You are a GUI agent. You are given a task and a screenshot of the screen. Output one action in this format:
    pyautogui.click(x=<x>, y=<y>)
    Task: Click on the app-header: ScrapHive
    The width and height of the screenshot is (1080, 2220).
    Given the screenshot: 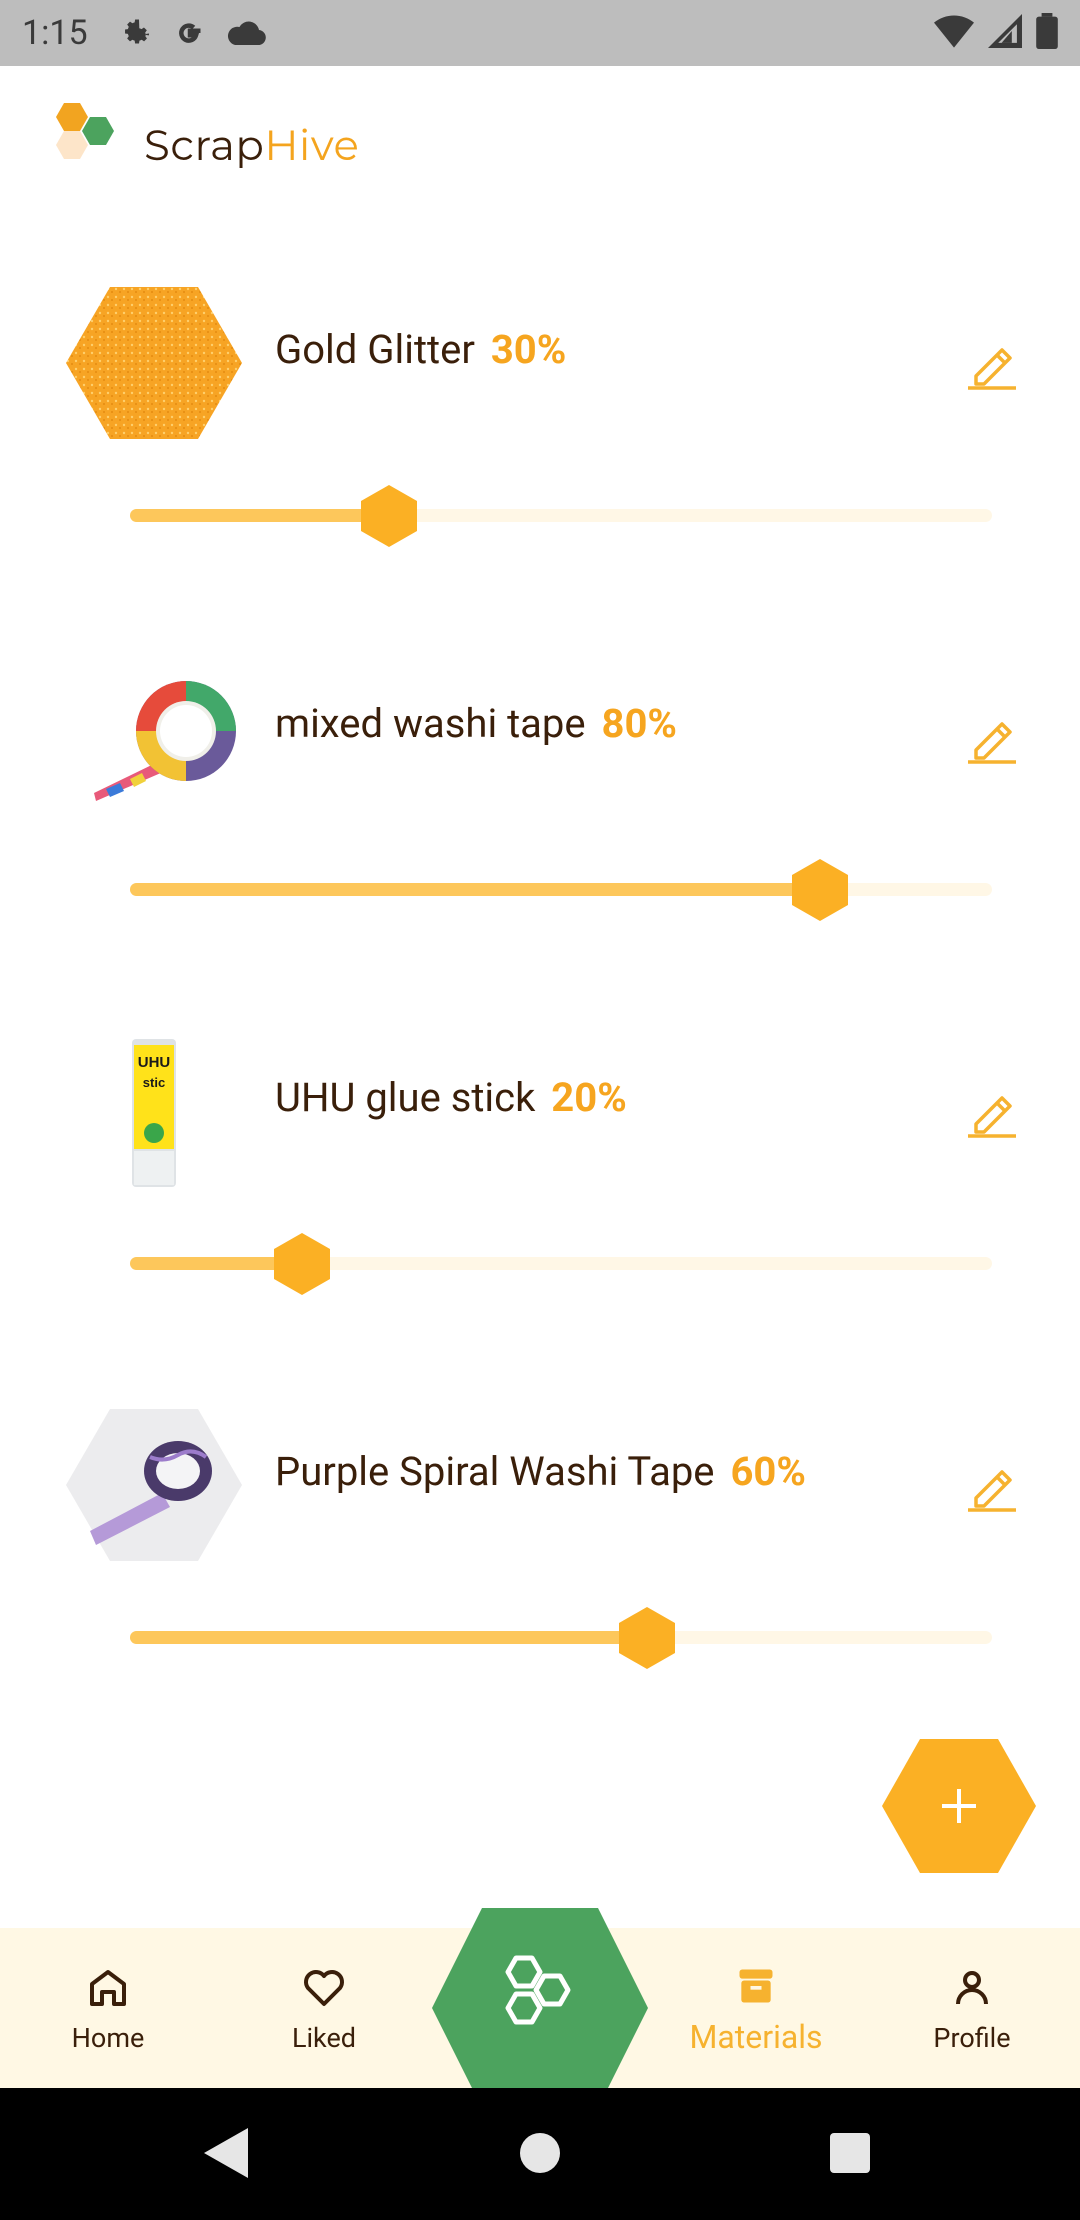 What is the action you would take?
    pyautogui.click(x=202, y=145)
    